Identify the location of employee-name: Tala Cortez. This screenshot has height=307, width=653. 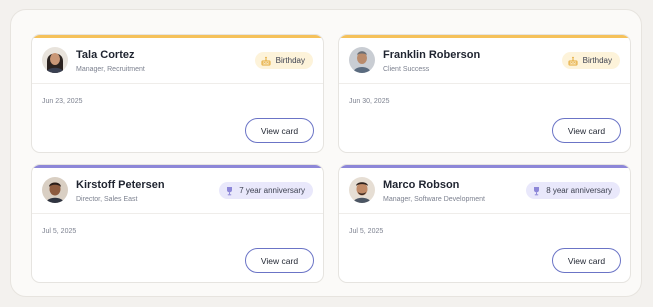
(105, 55).